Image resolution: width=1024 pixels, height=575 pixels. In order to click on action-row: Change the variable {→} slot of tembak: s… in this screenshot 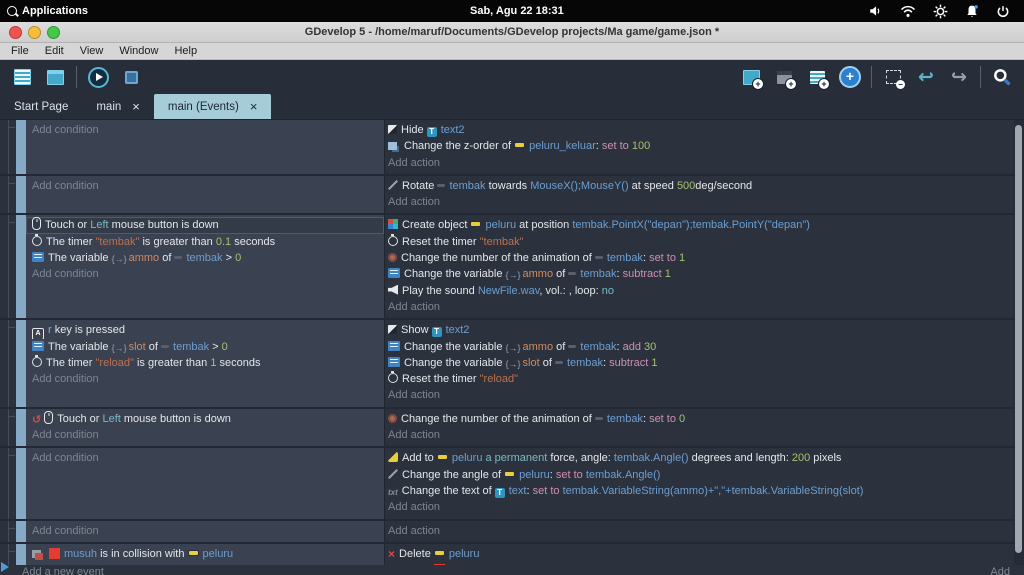, I will do `click(704, 363)`.